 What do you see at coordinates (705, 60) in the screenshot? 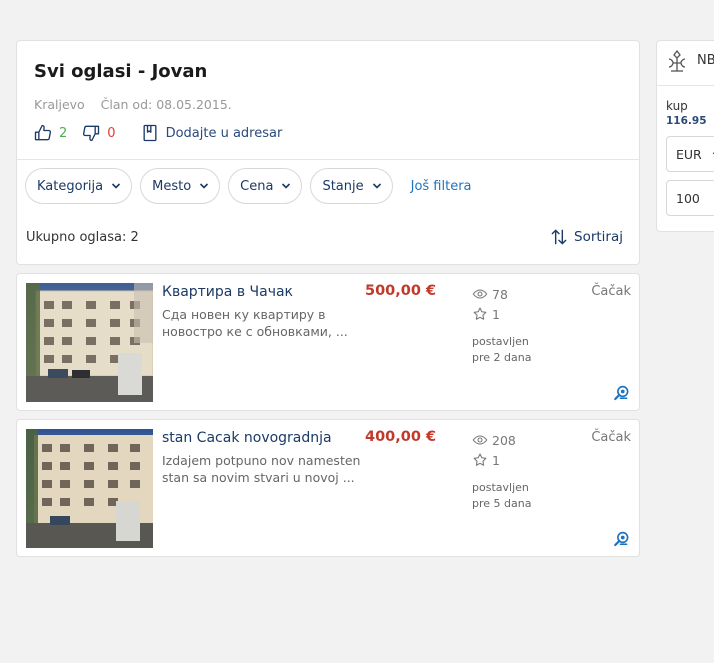
I see `bank-name: NB` at bounding box center [705, 60].